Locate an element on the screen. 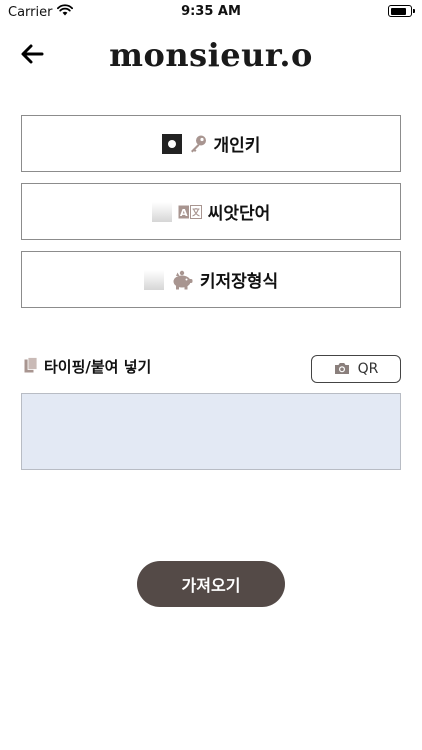 This screenshot has height=750, width=422. radio-selected-icon is located at coordinates (171, 143).